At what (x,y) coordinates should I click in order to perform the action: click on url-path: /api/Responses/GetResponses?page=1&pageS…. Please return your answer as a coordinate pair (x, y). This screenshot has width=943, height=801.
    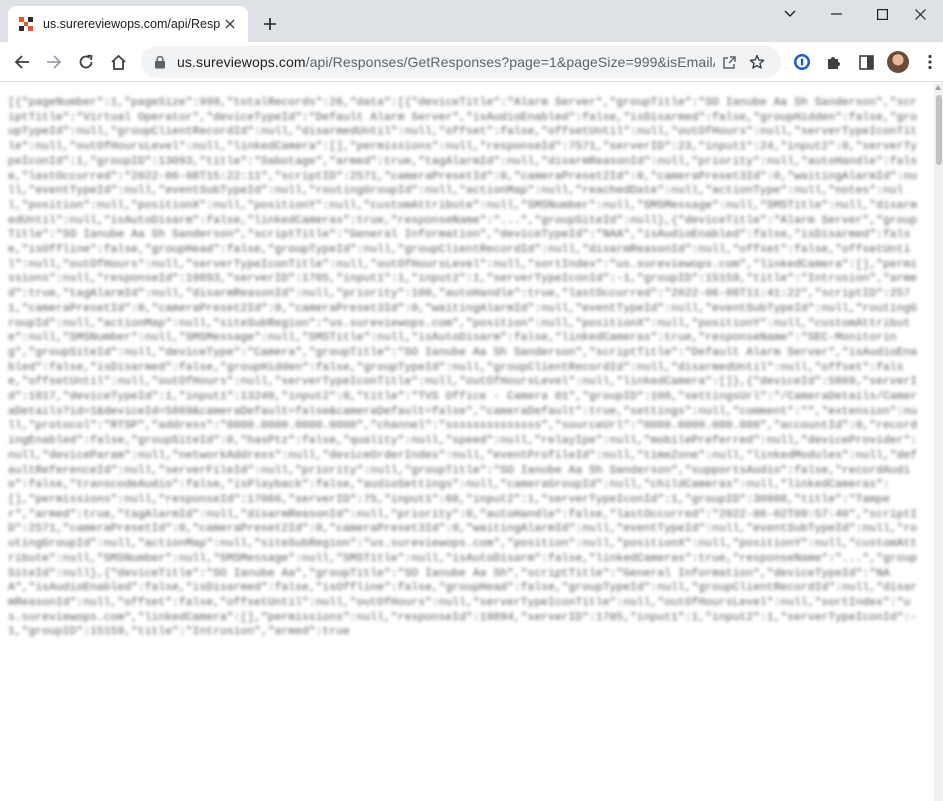
    Looking at the image, I should click on (510, 62).